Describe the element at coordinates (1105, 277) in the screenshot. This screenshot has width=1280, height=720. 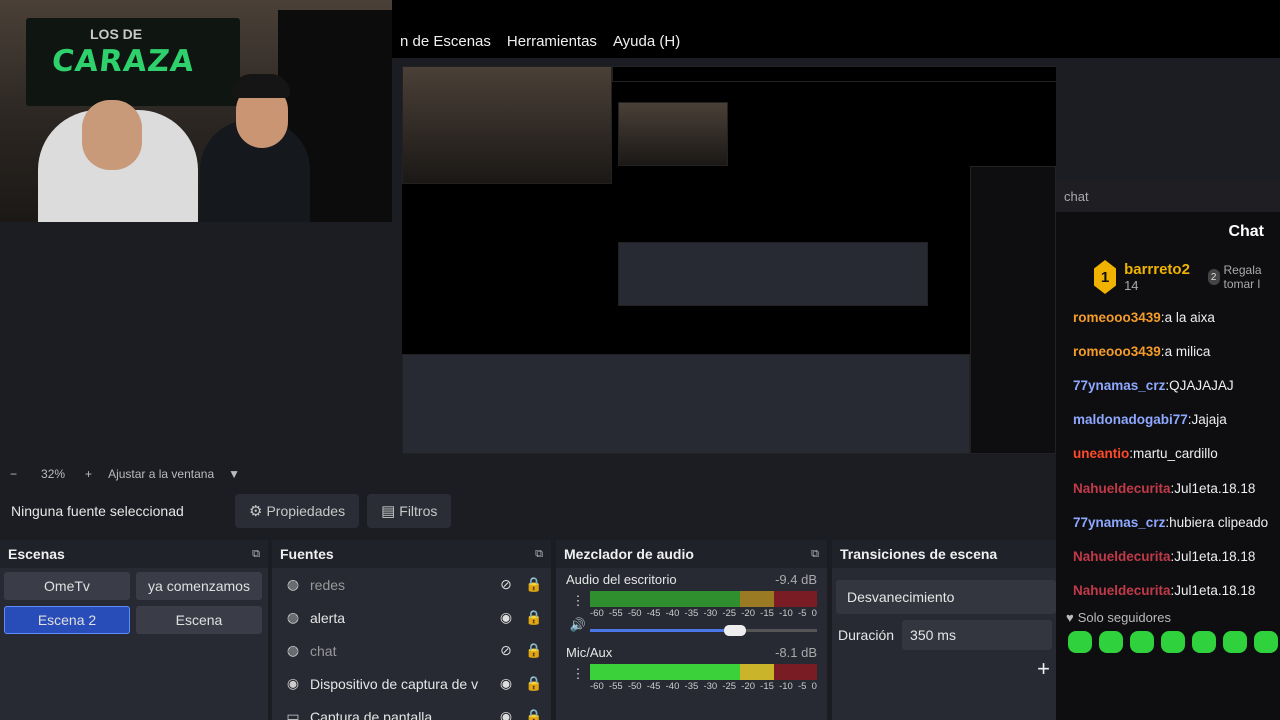
I see `rank-badge: 1` at that location.